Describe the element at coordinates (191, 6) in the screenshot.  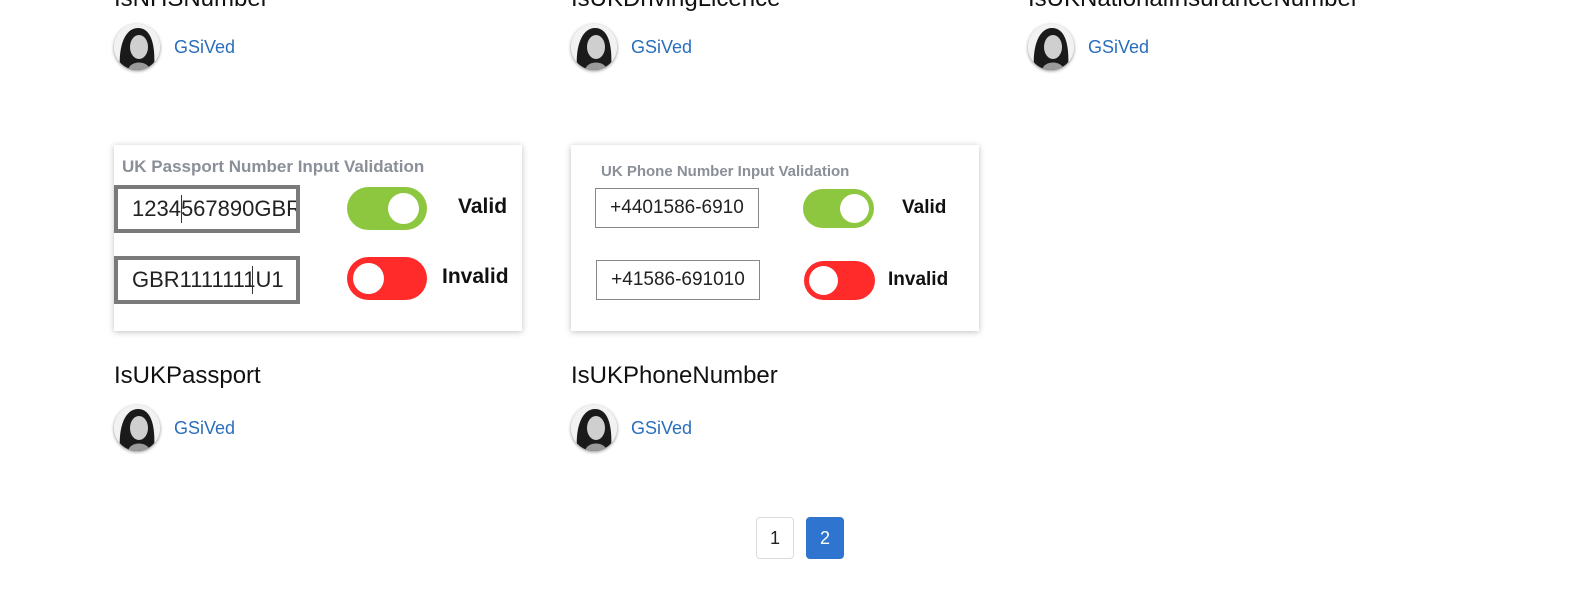
I see `card-title: IsNHSNumber` at that location.